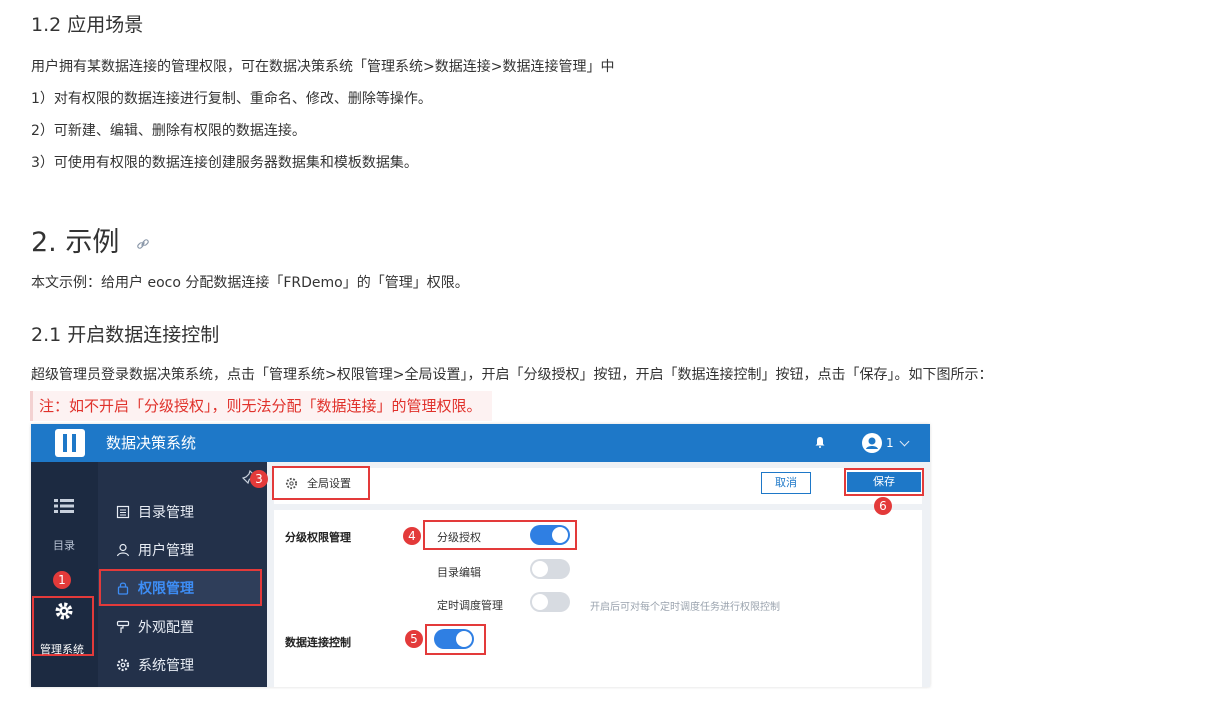  Describe the element at coordinates (224, 163) in the screenshot. I see `list-item: 3）可使用有权限的数据连接创建服务器数据集和模板数据集。` at that location.